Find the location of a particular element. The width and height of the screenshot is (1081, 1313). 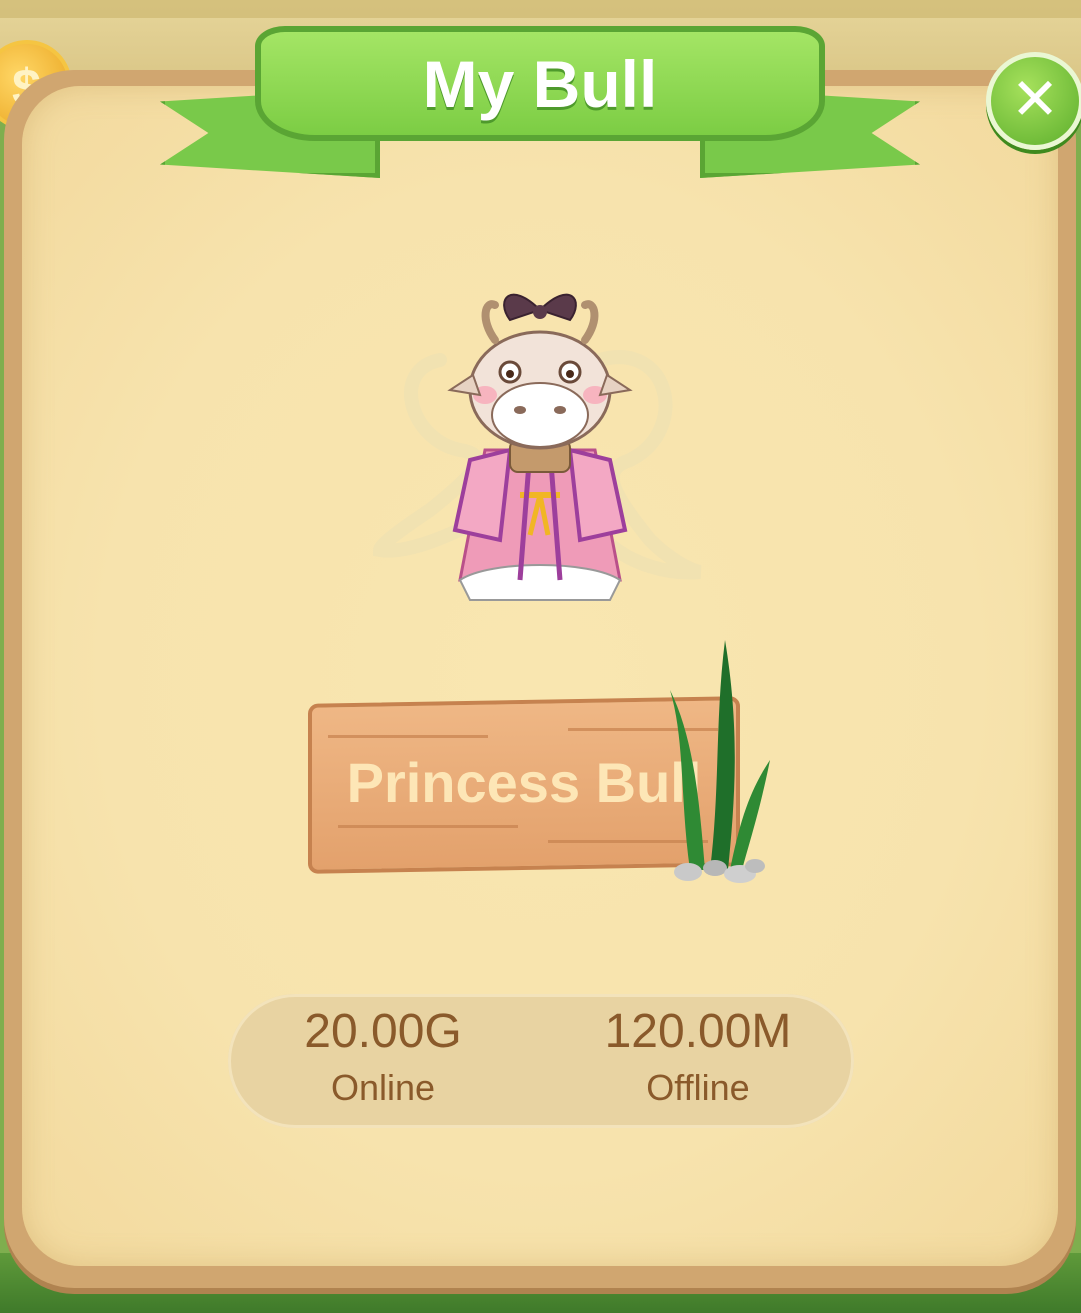

offline-stat: 120.00M Offline is located at coordinates (698, 1051).